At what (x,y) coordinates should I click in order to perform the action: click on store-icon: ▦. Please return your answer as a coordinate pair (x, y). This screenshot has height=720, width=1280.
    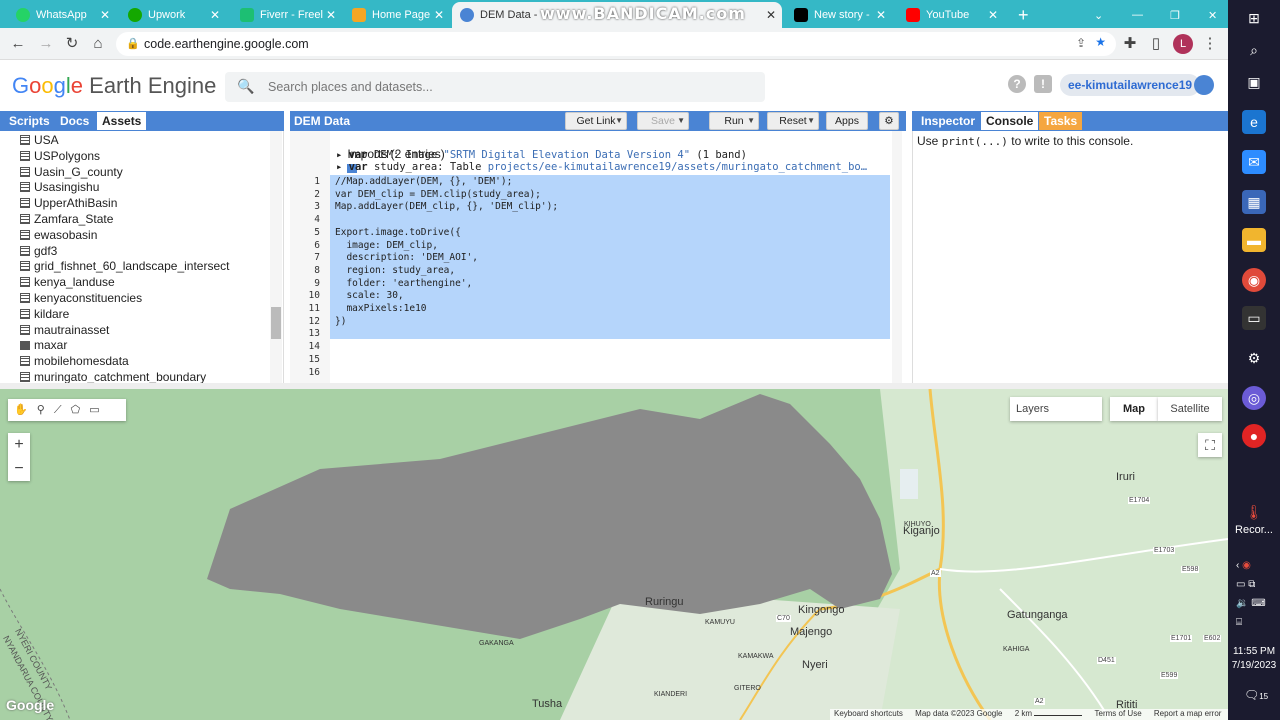
    Looking at the image, I should click on (1254, 202).